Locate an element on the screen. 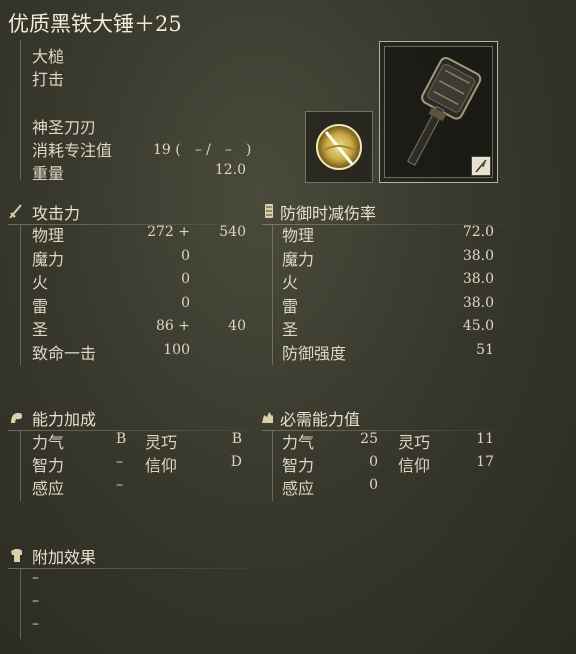  weapon-image-frame is located at coordinates (438, 112).